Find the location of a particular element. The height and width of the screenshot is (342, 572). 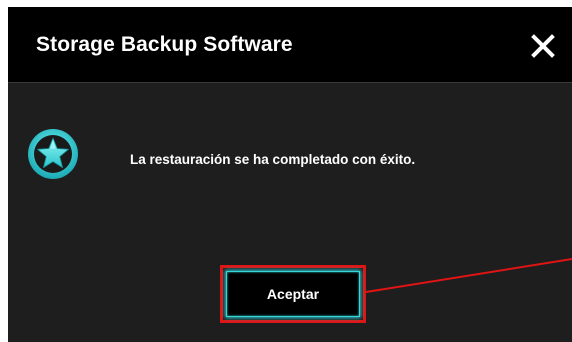

close-icon is located at coordinates (543, 46).